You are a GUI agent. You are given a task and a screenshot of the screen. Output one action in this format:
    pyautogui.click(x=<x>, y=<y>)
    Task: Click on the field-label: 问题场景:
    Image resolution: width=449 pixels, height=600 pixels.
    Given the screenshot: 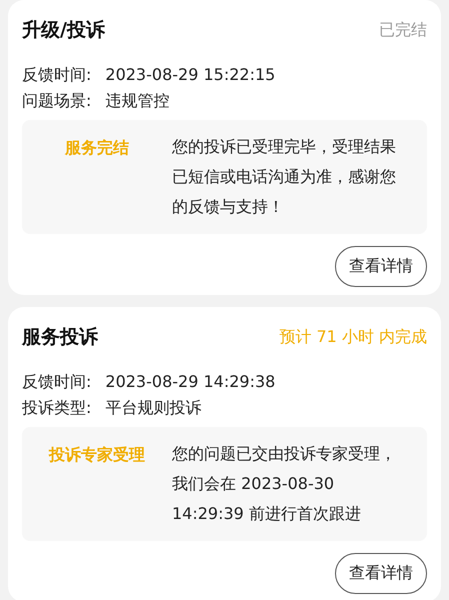 What is the action you would take?
    pyautogui.click(x=57, y=101)
    